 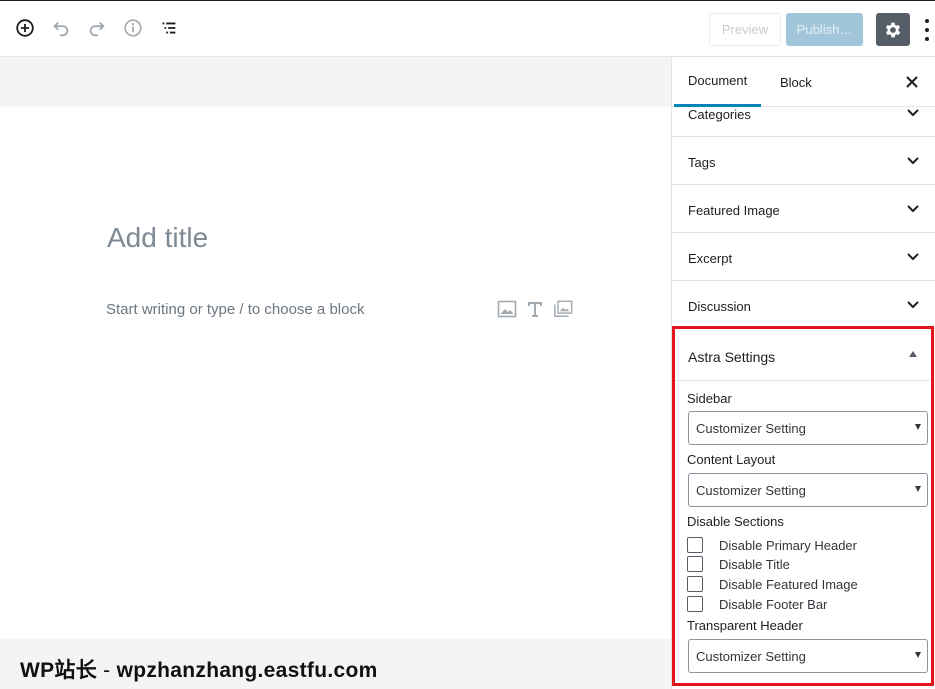 I want to click on content-layout-label: Content Layout, so click(x=731, y=459).